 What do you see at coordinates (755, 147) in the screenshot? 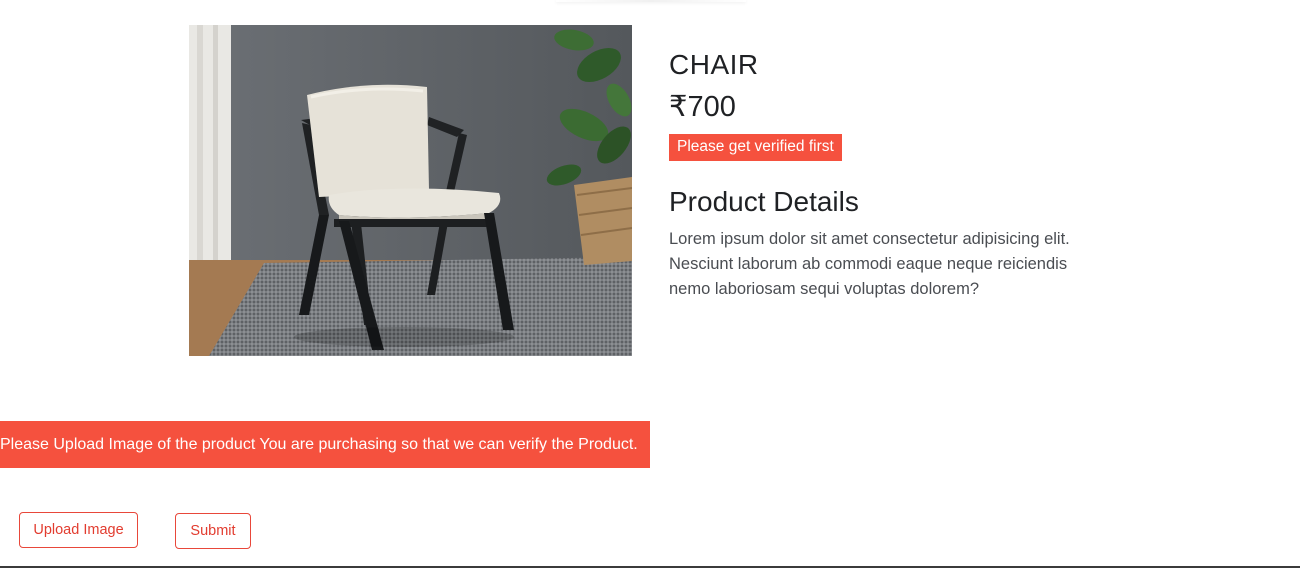
I see `verification-status-badge: Please get verified first` at bounding box center [755, 147].